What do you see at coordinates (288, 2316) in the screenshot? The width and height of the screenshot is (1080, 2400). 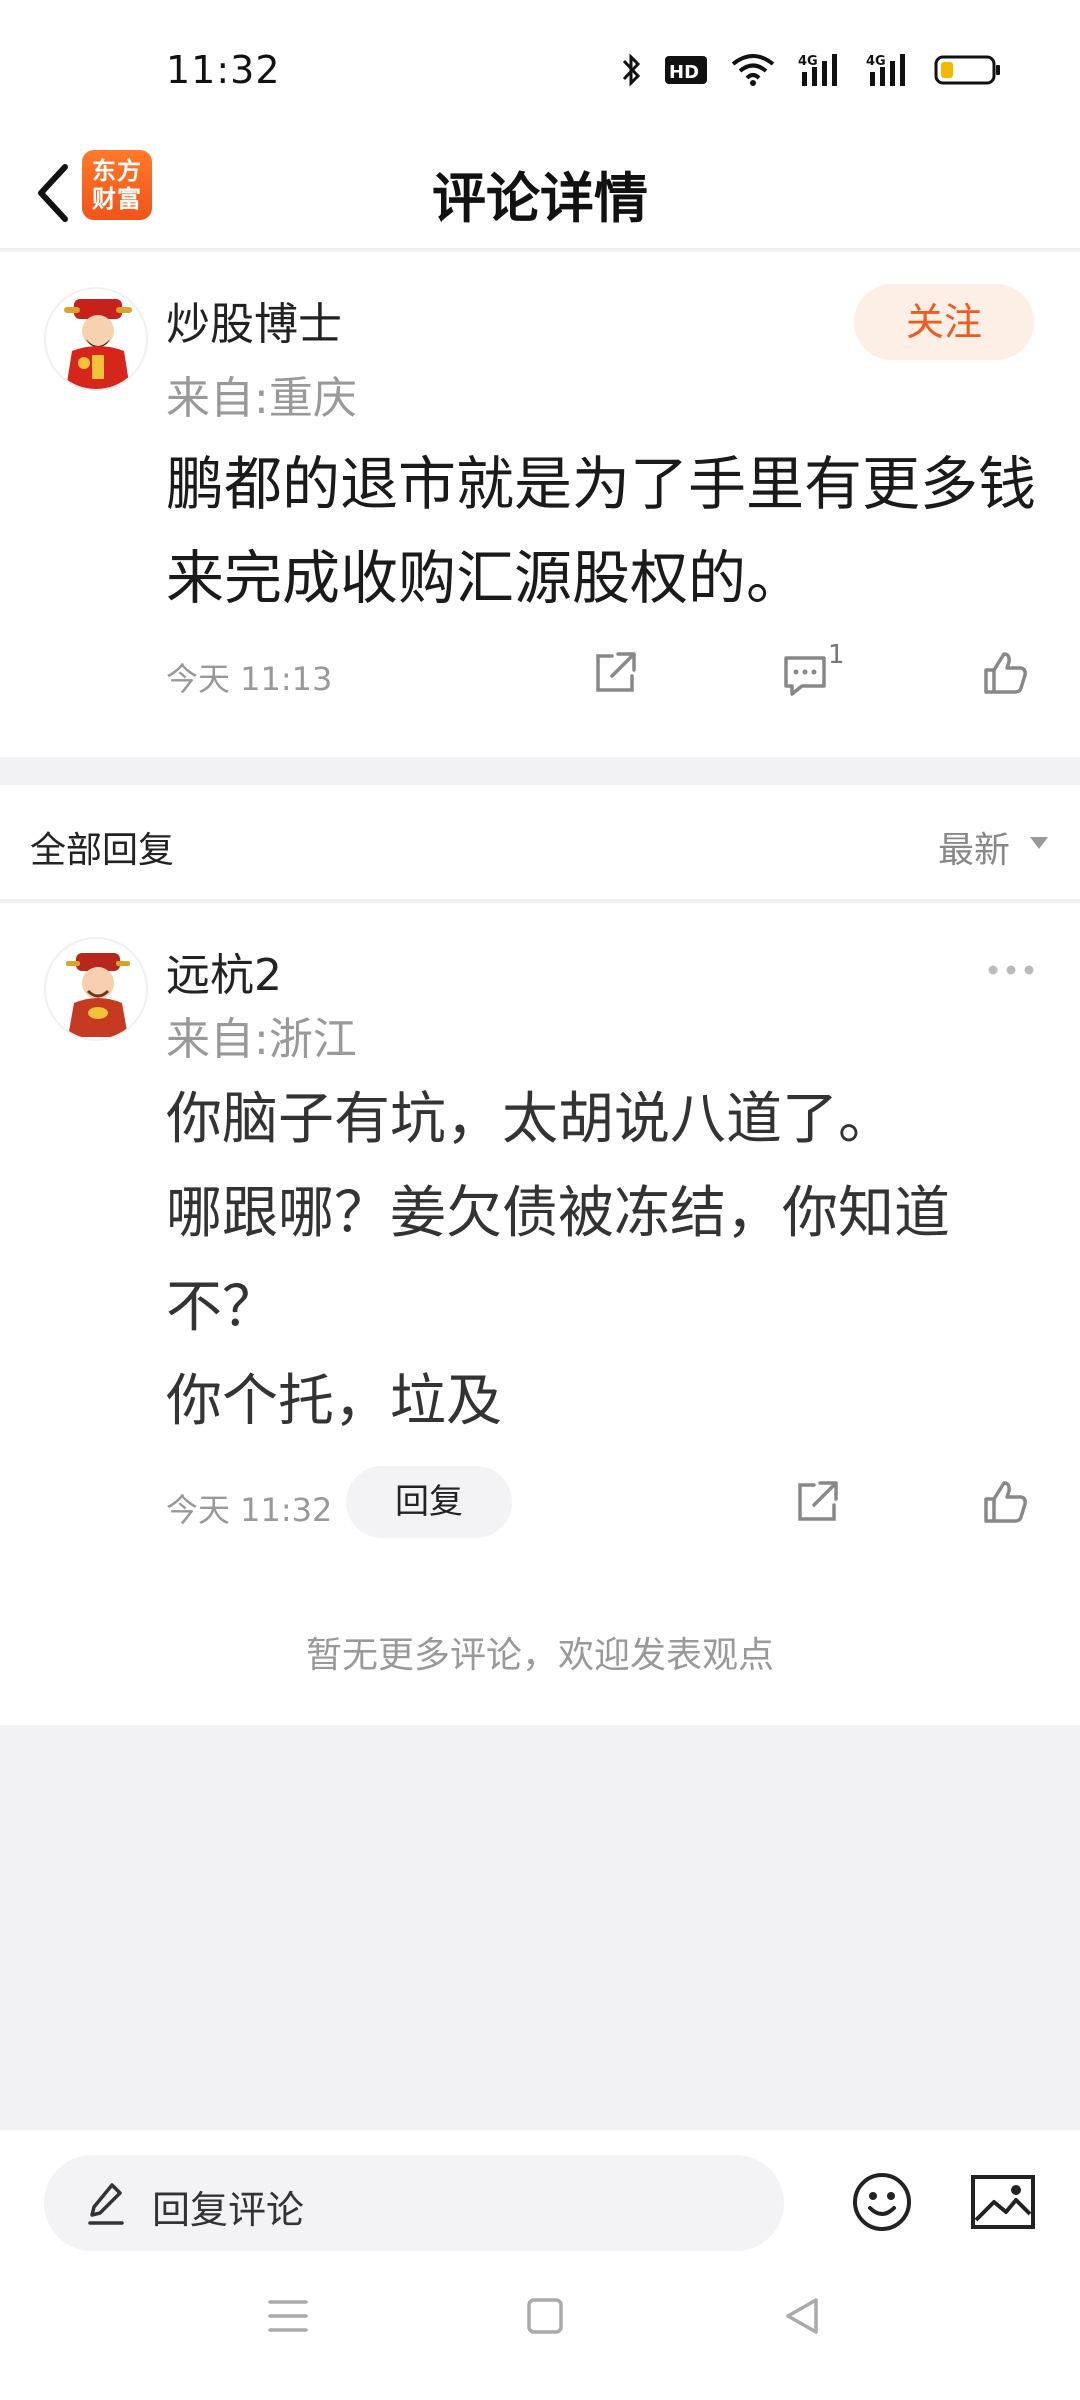 I see `menu-icon` at bounding box center [288, 2316].